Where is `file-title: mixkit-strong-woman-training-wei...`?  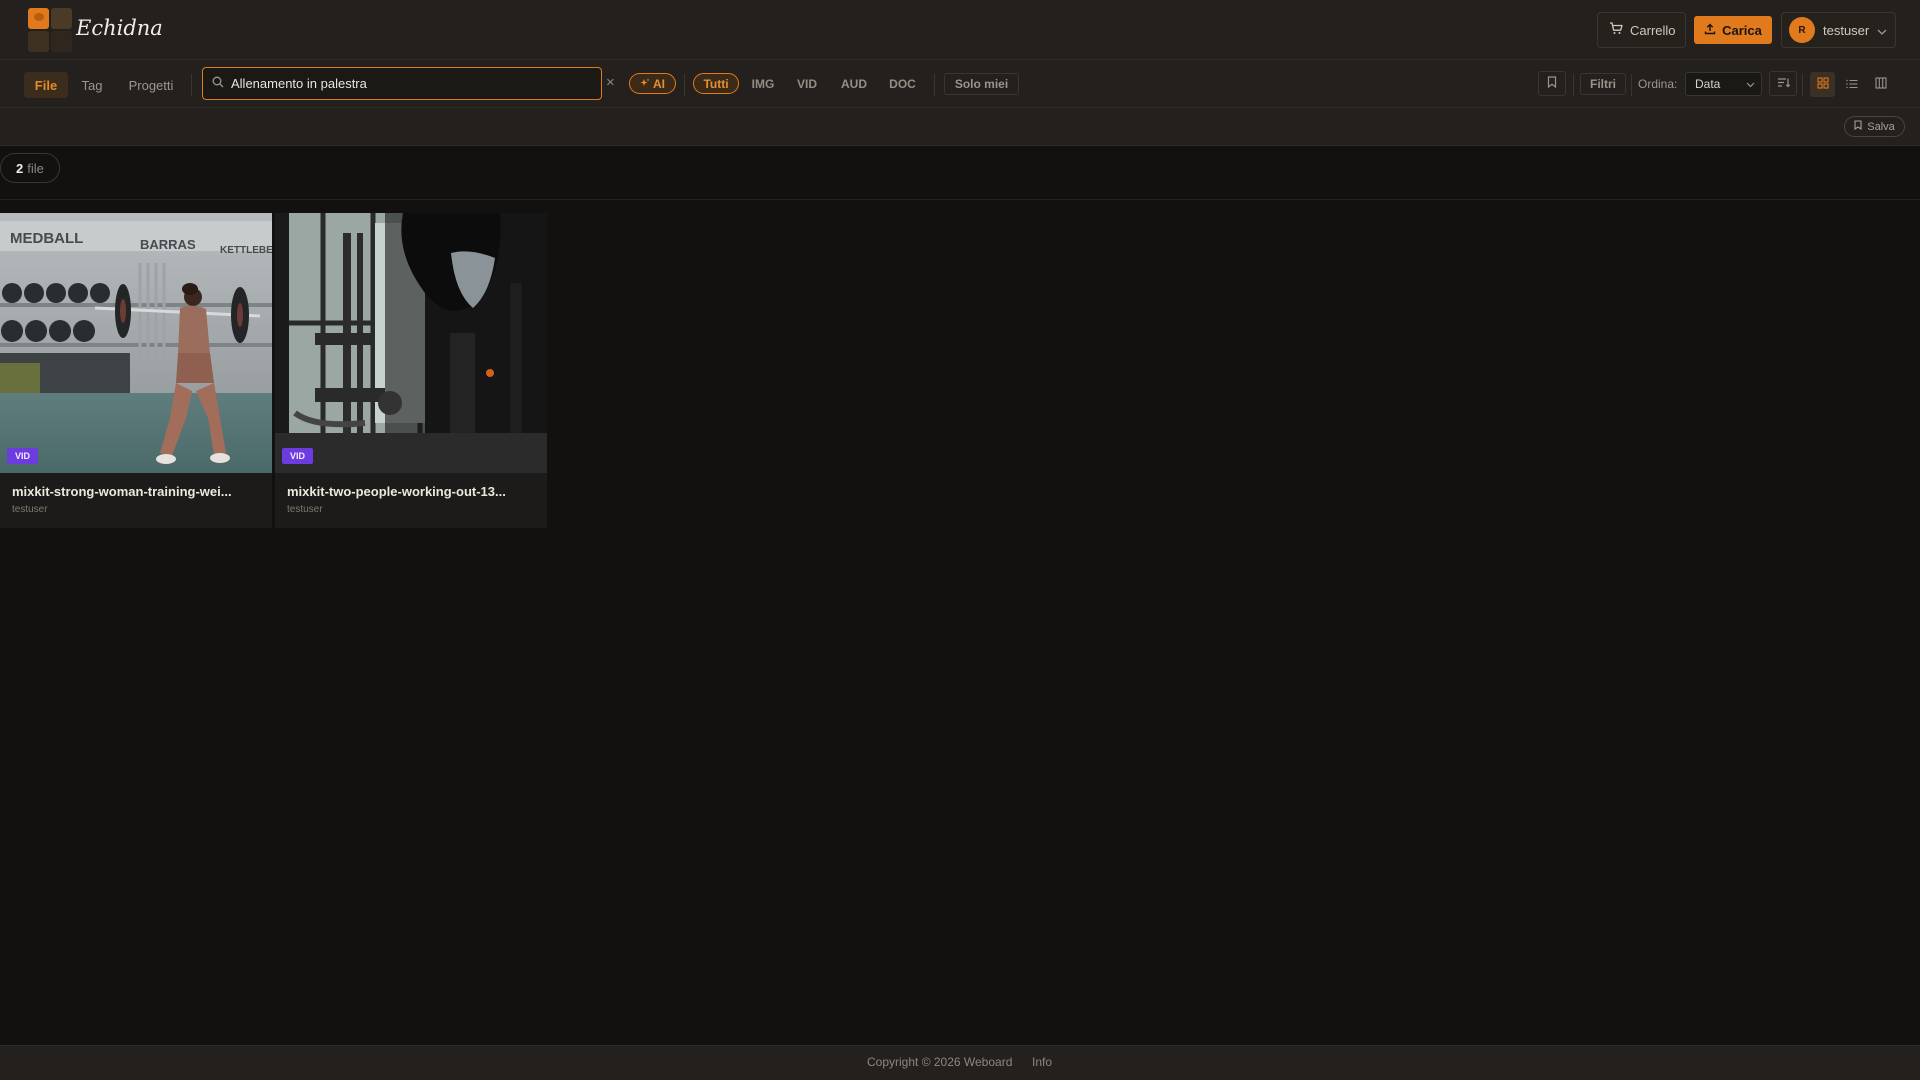 file-title: mixkit-strong-woman-training-wei... is located at coordinates (122, 491).